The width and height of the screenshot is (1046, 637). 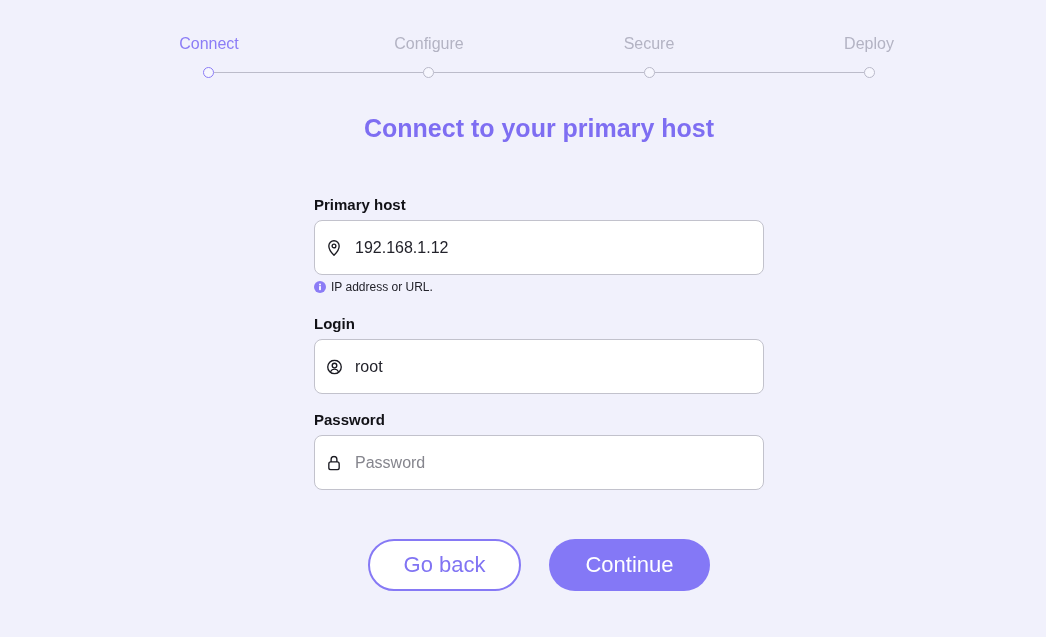 What do you see at coordinates (320, 287) in the screenshot?
I see `info-icon` at bounding box center [320, 287].